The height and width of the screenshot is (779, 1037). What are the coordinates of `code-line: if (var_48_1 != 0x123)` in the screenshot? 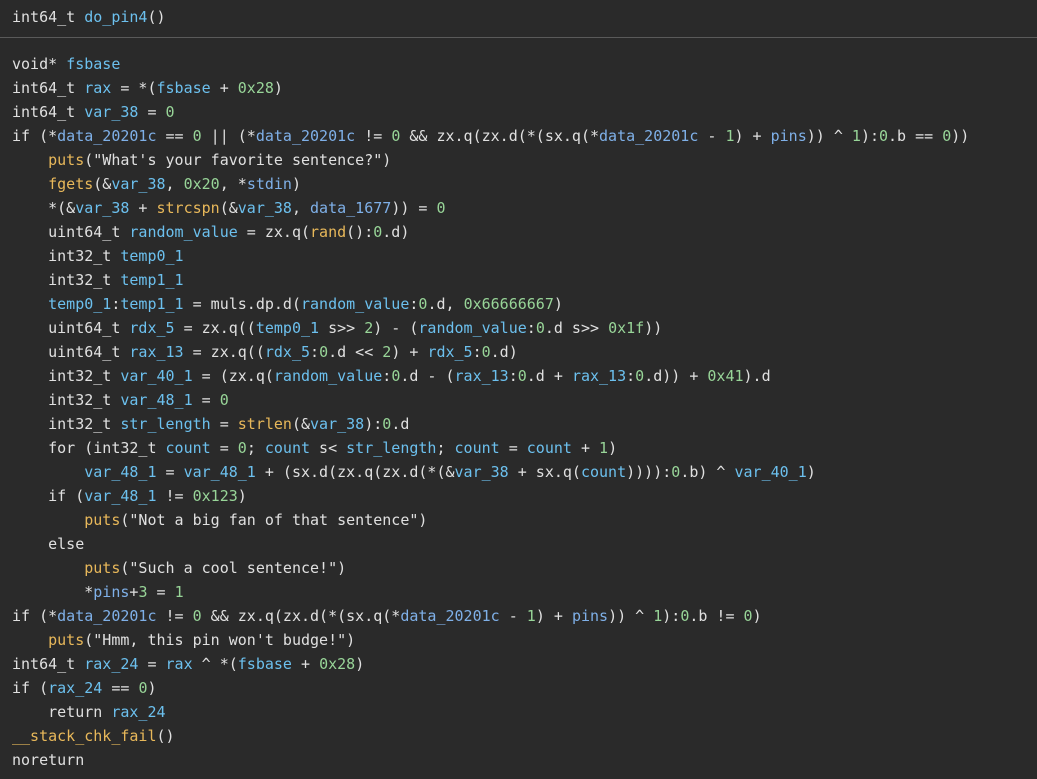 It's located at (524, 496).